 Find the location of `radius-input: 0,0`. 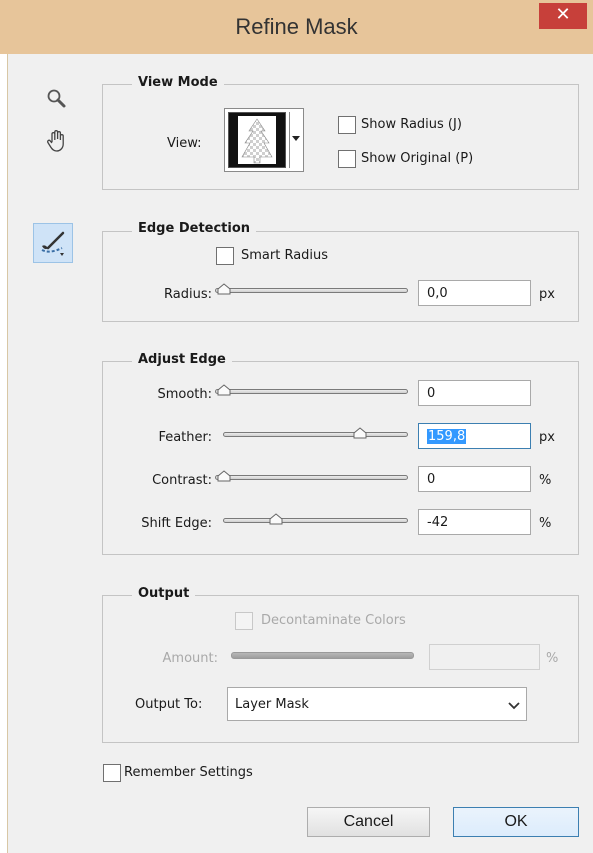

radius-input: 0,0 is located at coordinates (474, 293).